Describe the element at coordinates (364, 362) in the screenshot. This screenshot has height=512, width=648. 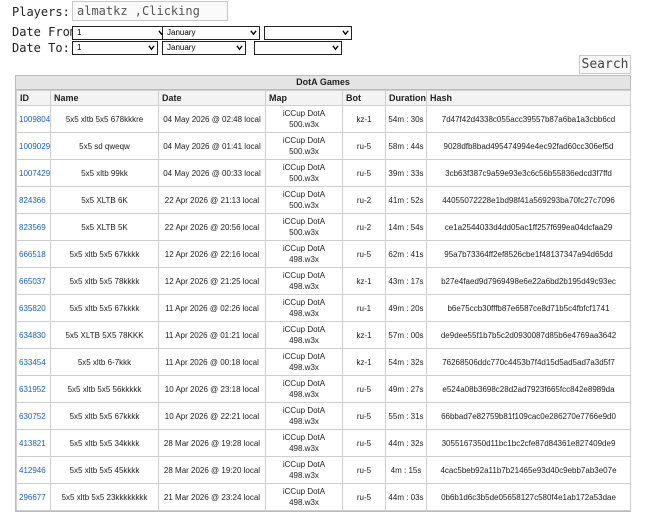
I see `game-bot: kz-1` at that location.